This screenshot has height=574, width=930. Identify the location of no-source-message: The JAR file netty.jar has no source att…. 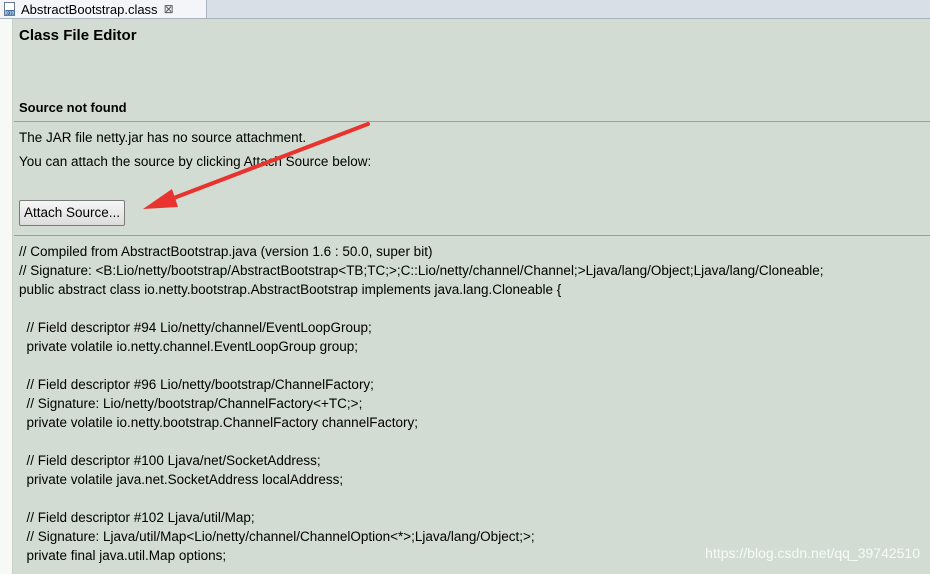
(163, 137).